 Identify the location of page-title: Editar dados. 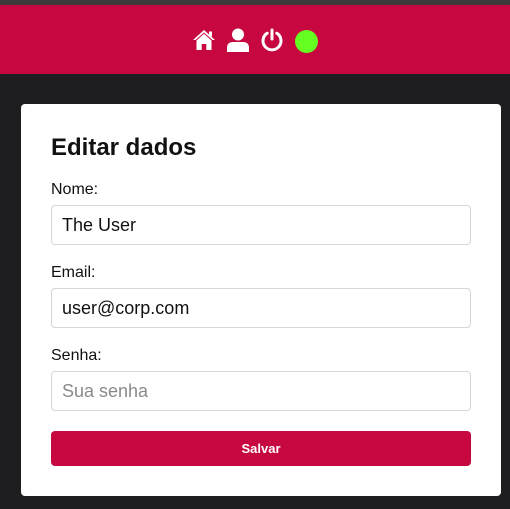
(124, 147).